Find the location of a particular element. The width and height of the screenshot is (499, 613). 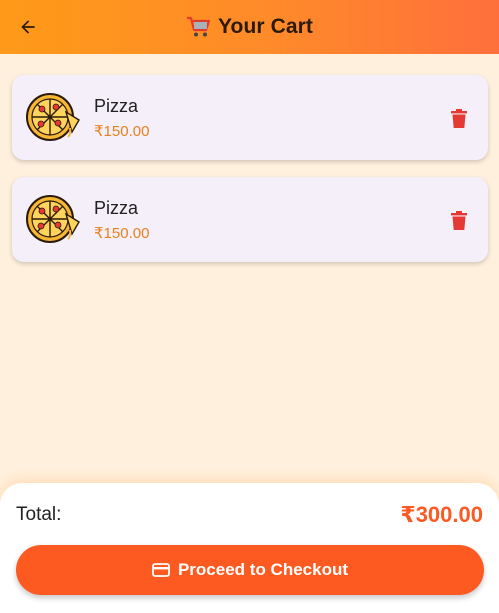

back-button is located at coordinates (28, 27).